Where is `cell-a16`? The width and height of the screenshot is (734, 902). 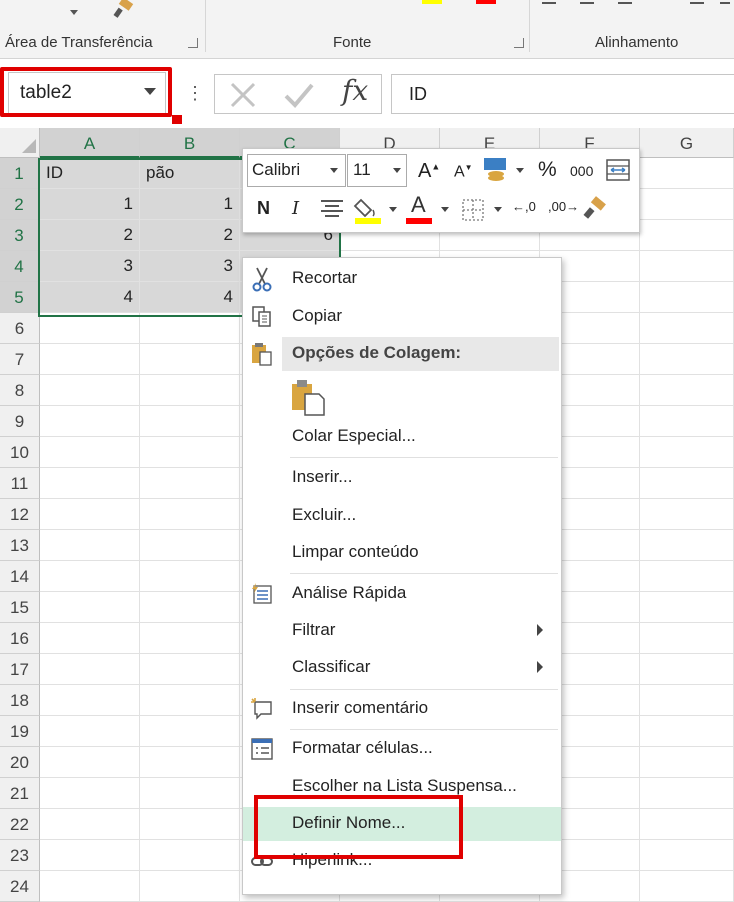 cell-a16 is located at coordinates (90, 638).